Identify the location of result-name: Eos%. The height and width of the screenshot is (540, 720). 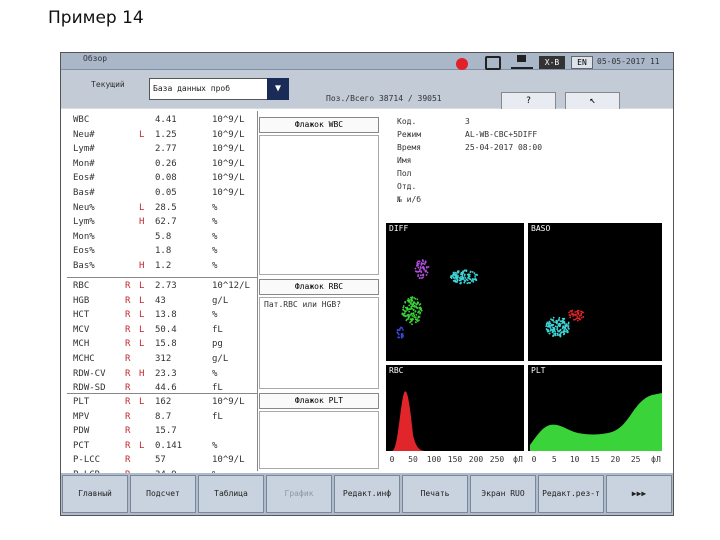
(84, 251).